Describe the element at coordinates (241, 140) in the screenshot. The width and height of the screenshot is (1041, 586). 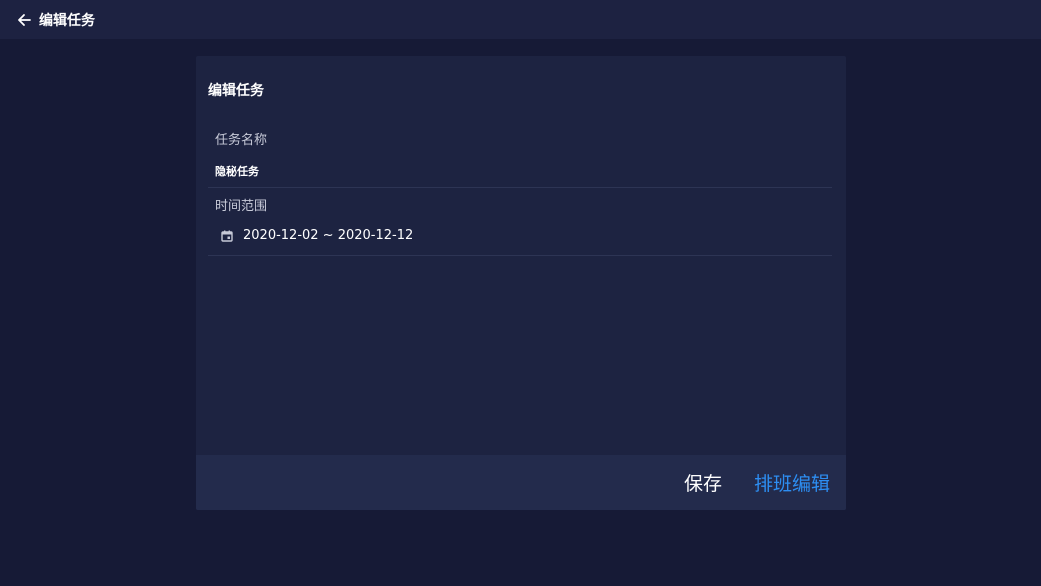
I see `task-name-label: 任务名称` at that location.